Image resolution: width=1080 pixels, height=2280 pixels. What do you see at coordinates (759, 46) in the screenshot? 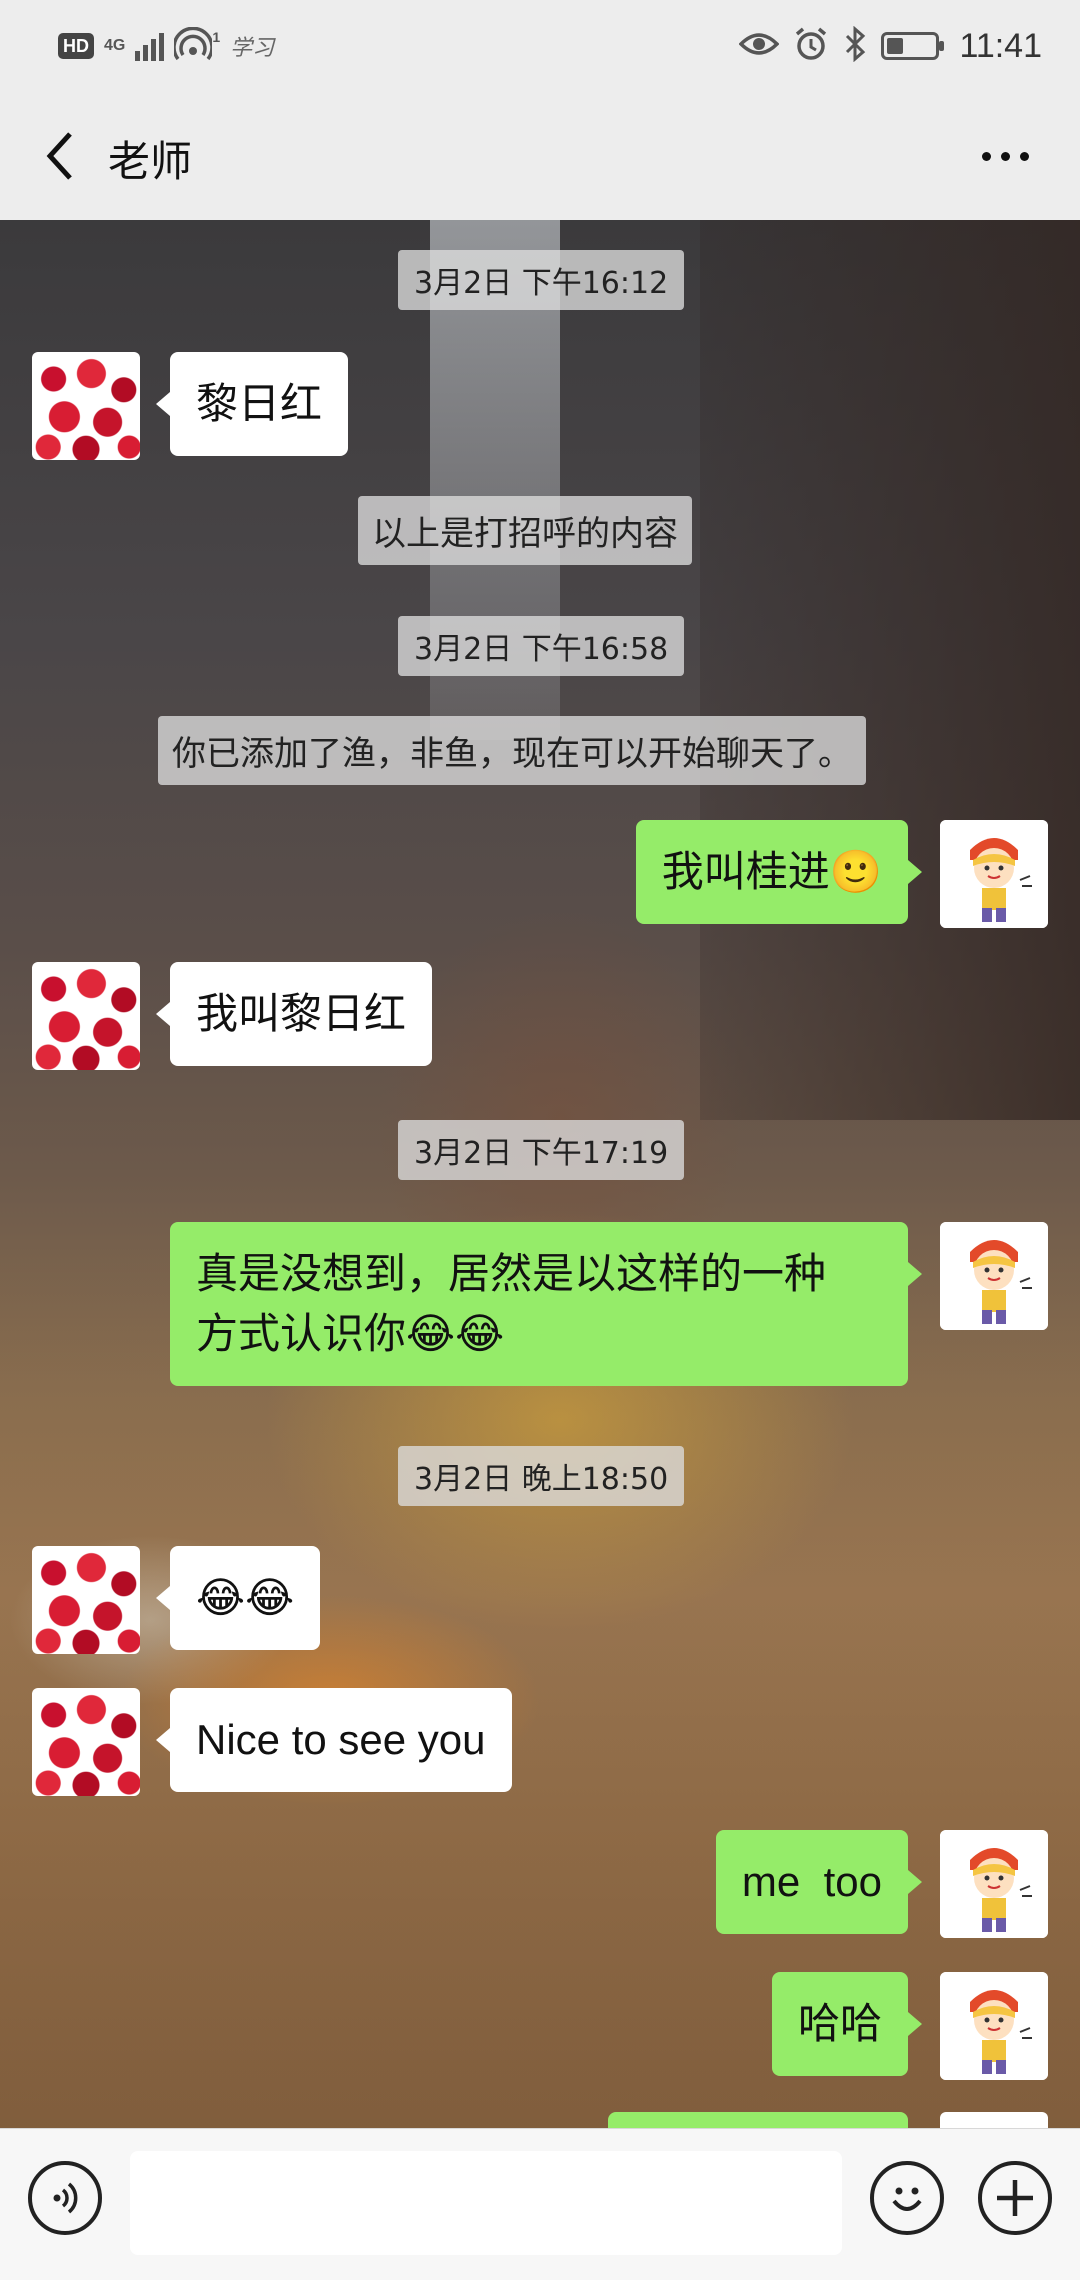
I see `eye-icon` at bounding box center [759, 46].